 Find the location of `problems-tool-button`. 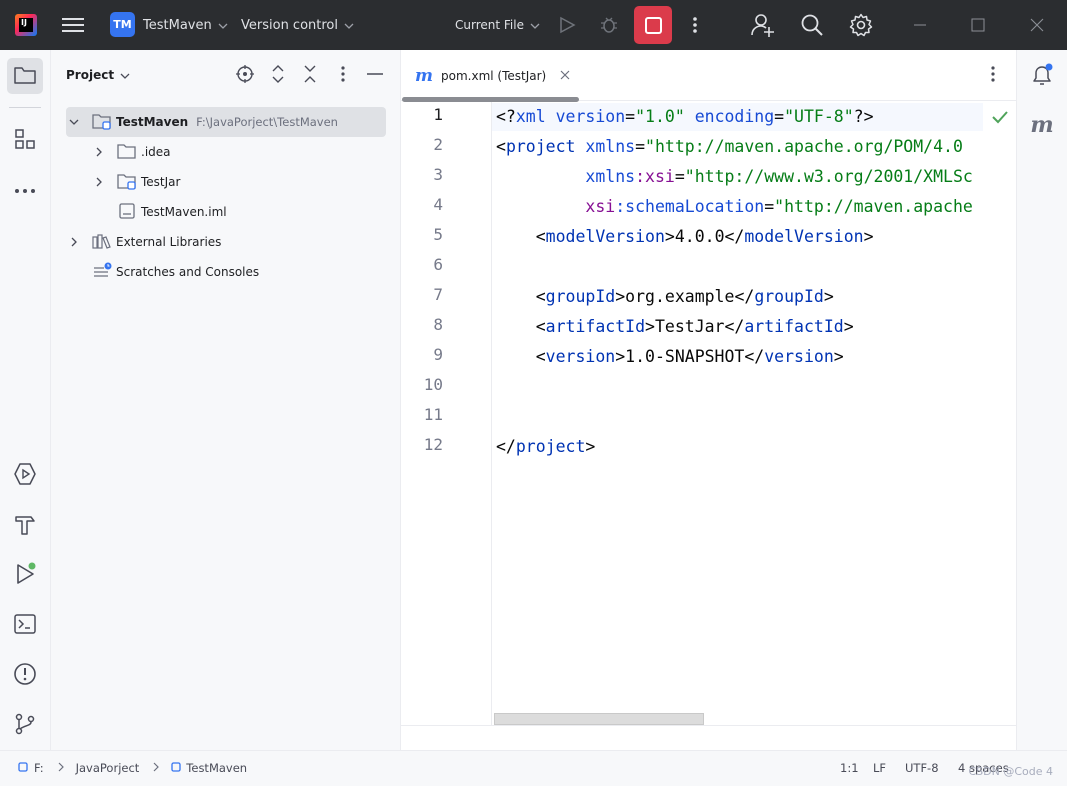

problems-tool-button is located at coordinates (25, 675).